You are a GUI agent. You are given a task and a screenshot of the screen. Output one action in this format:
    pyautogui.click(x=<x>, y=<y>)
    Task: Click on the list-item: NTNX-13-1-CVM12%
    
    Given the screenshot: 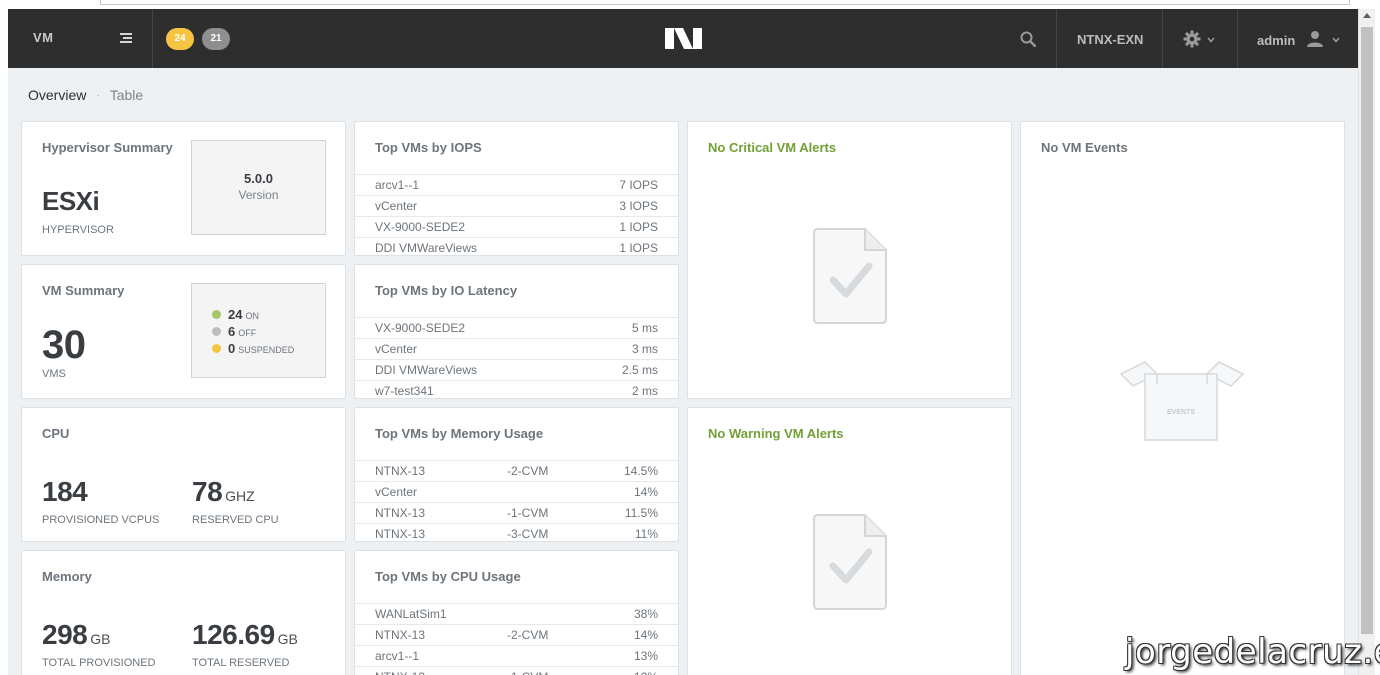 What is the action you would take?
    pyautogui.click(x=516, y=670)
    